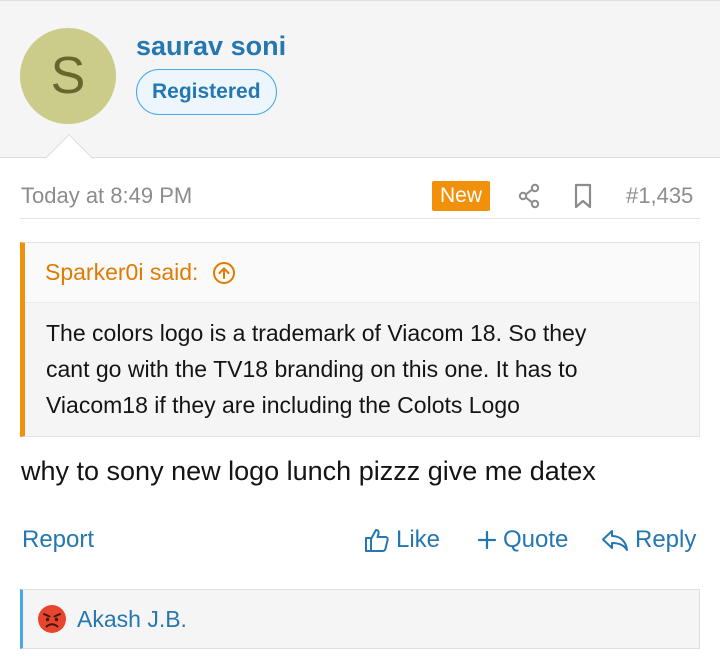  I want to click on post-actions: Report Like Quote Reply, so click(360, 542).